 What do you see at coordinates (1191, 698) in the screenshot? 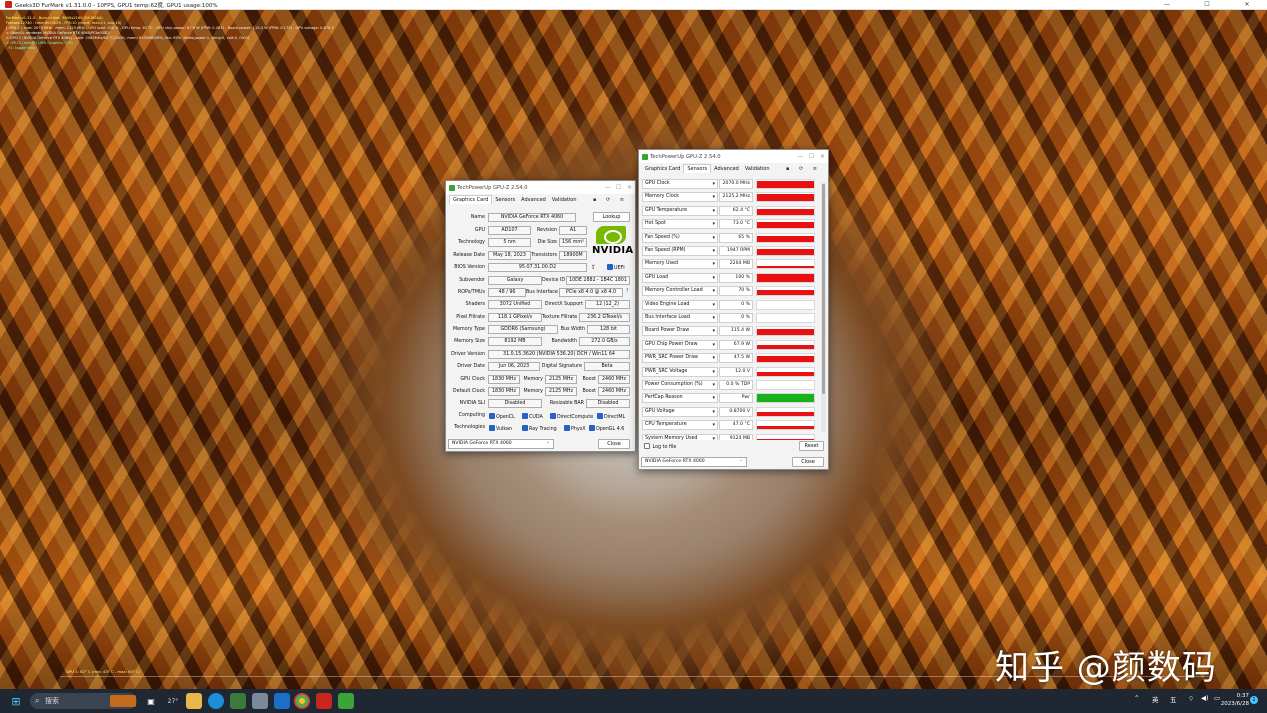
I see `wifi-icon: ⌔` at bounding box center [1191, 698].